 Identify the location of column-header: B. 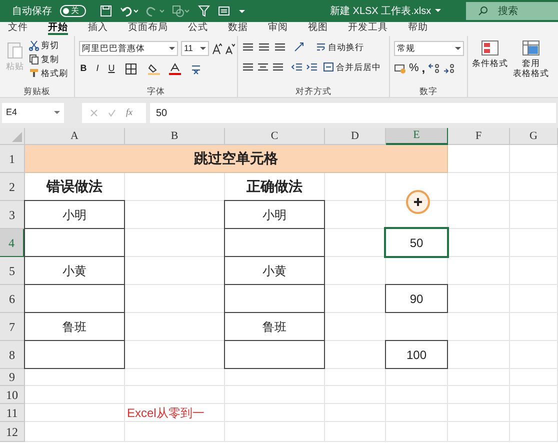
(175, 136).